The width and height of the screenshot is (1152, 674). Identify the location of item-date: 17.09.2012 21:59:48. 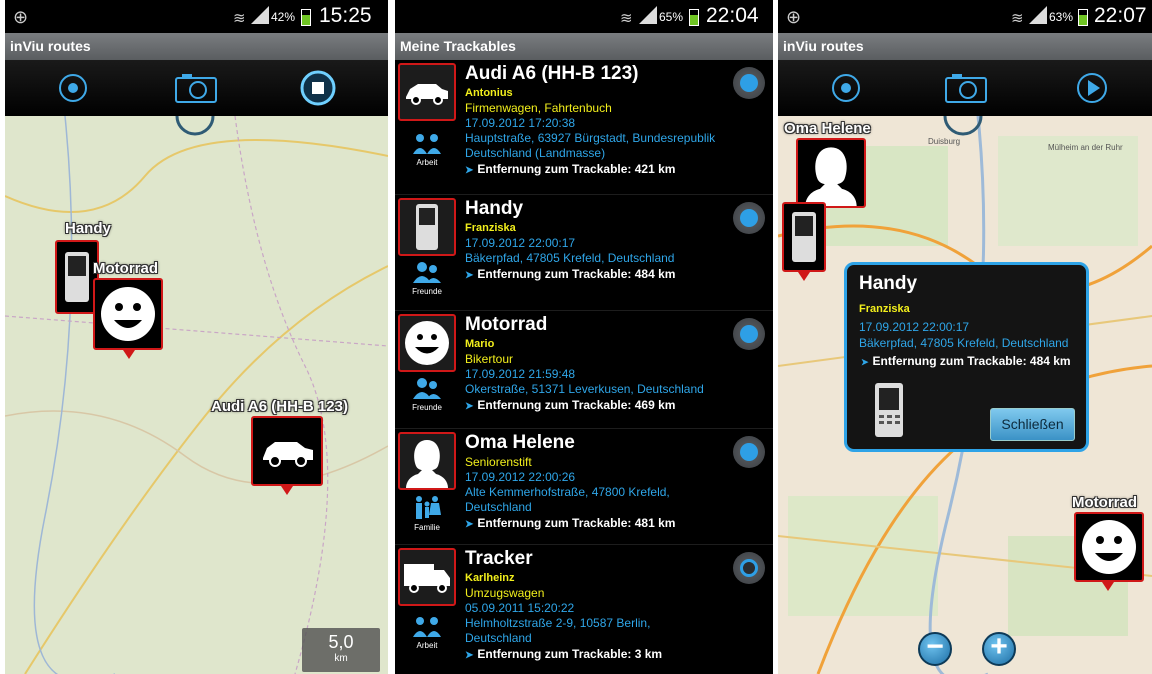
(520, 374).